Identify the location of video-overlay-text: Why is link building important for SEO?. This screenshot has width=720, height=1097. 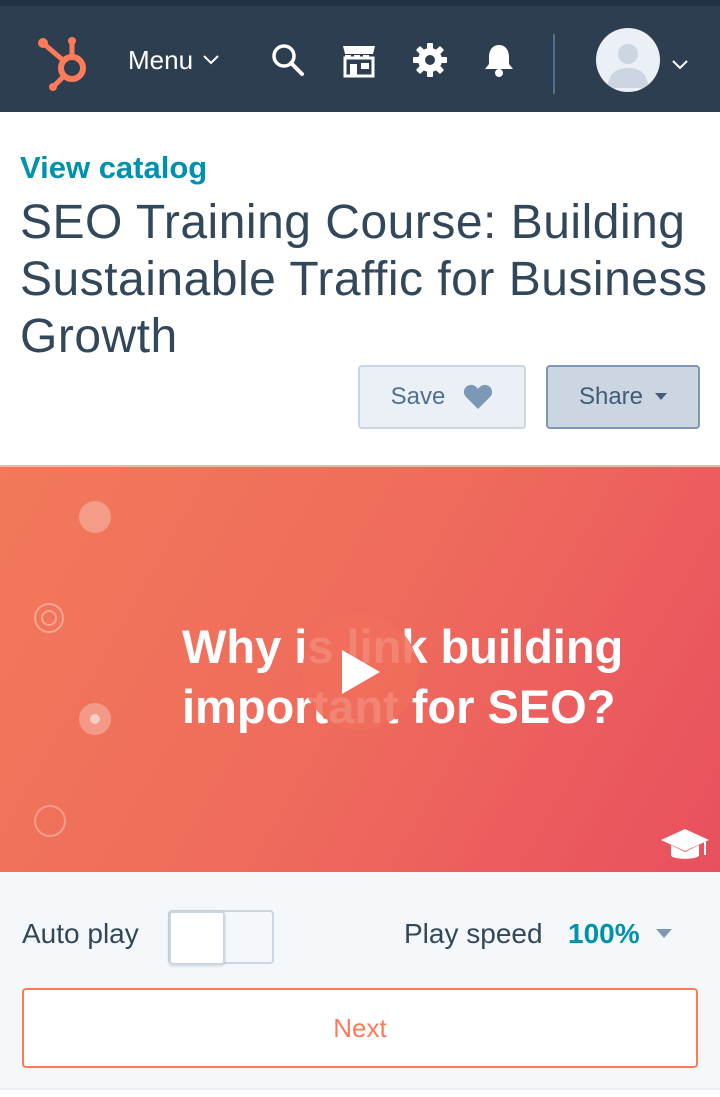
(442, 677).